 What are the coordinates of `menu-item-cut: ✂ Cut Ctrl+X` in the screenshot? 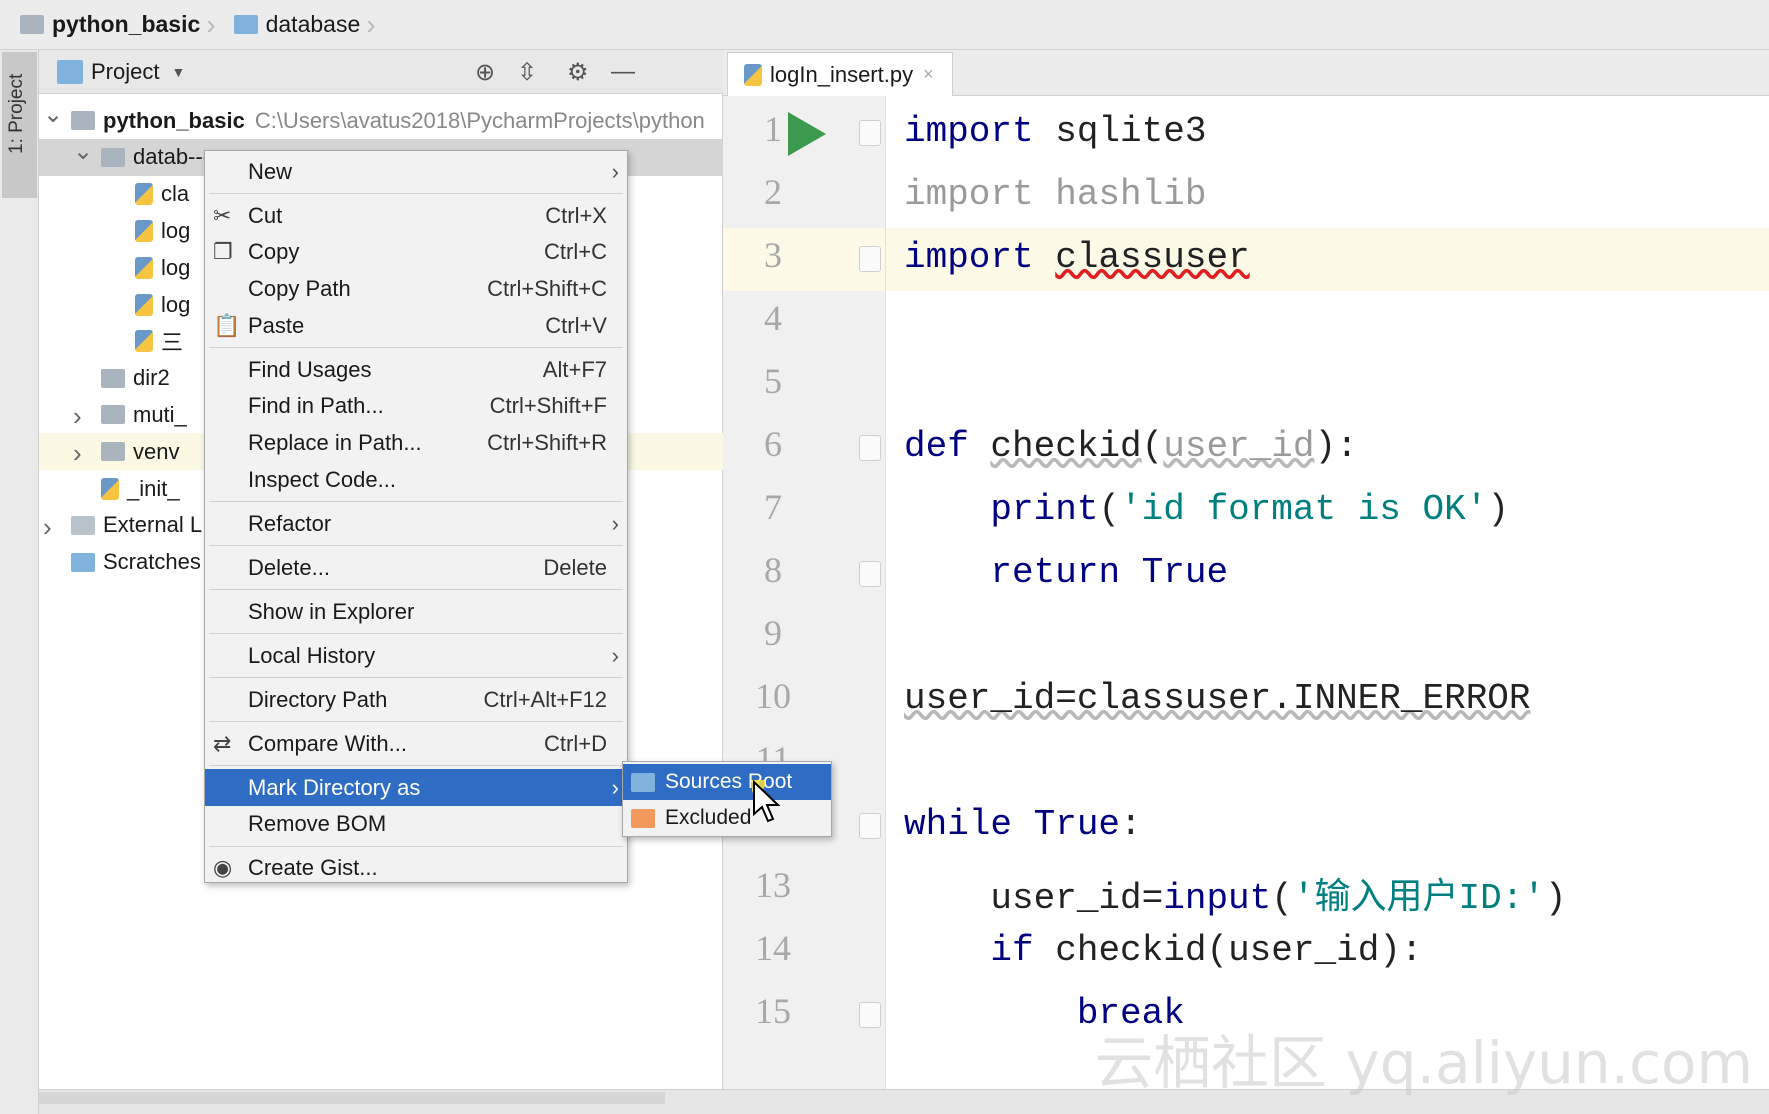 It's located at (416, 215).